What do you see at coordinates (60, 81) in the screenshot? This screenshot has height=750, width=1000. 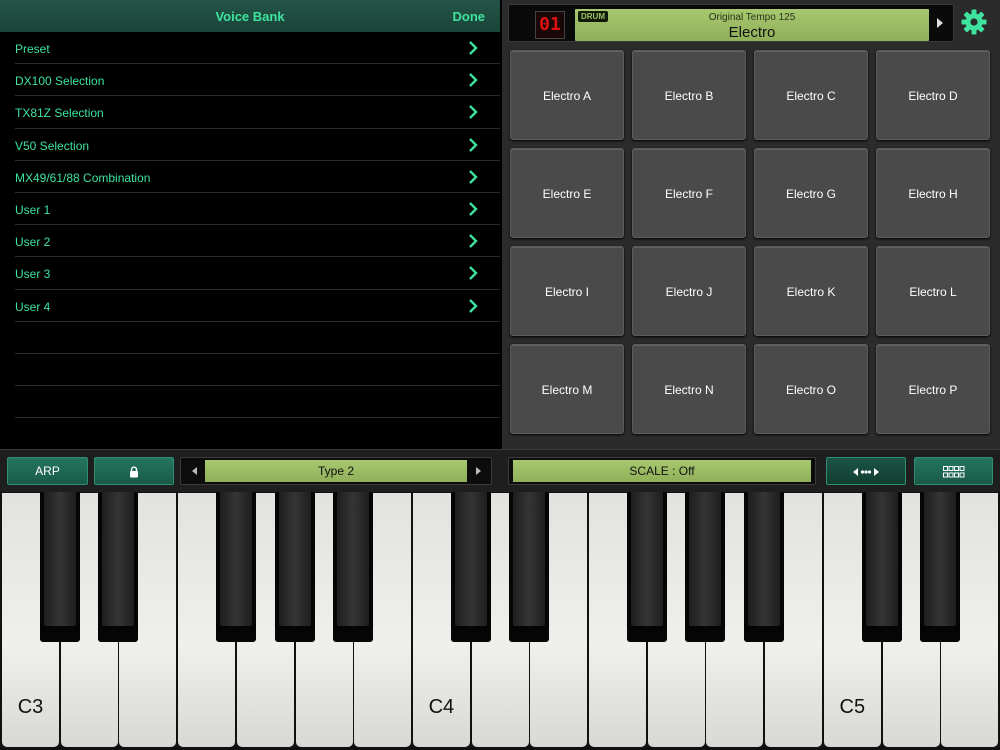 I see `voice-bank-row-label: DX100 Selection` at bounding box center [60, 81].